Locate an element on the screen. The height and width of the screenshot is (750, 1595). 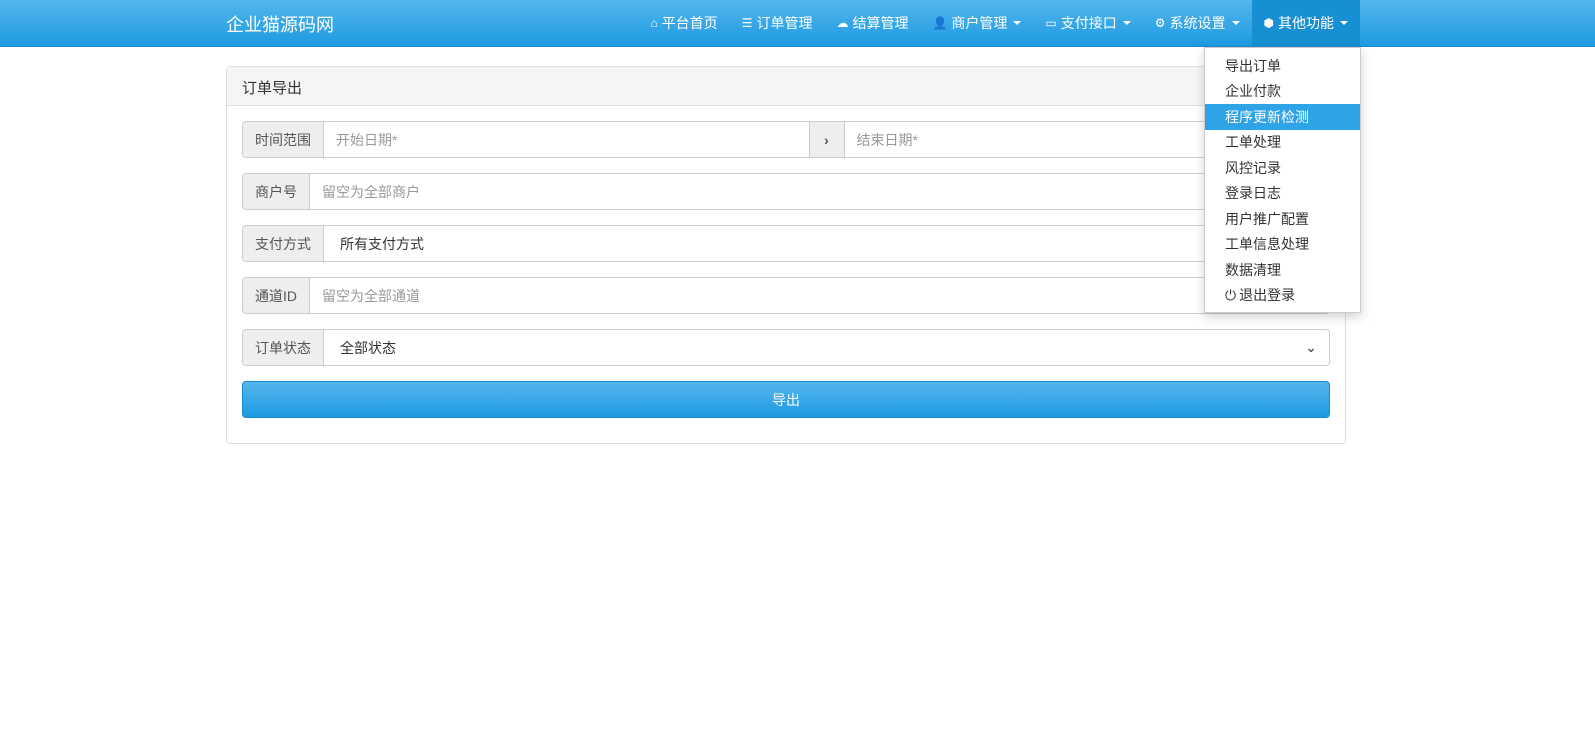
menu-item-login-log: 登录日志 is located at coordinates (1282, 194).